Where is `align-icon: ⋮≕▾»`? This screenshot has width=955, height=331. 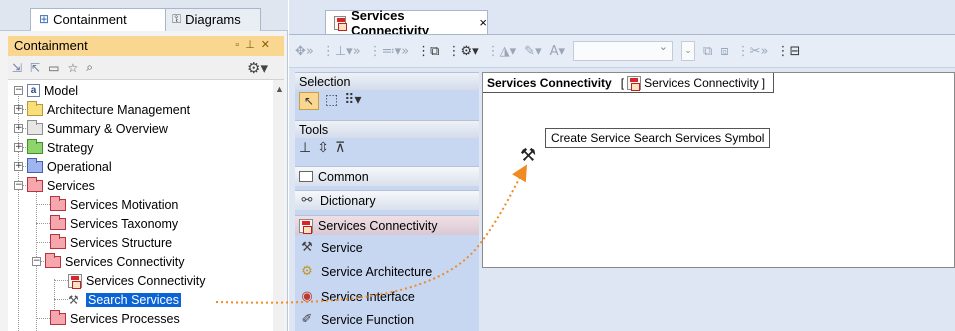
align-icon: ⋮≕▾» is located at coordinates (389, 51).